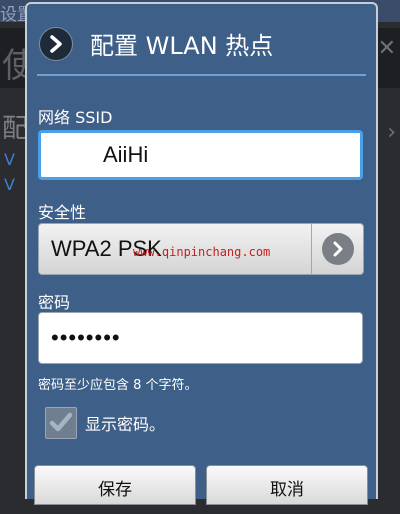  I want to click on header-divider, so click(201, 75).